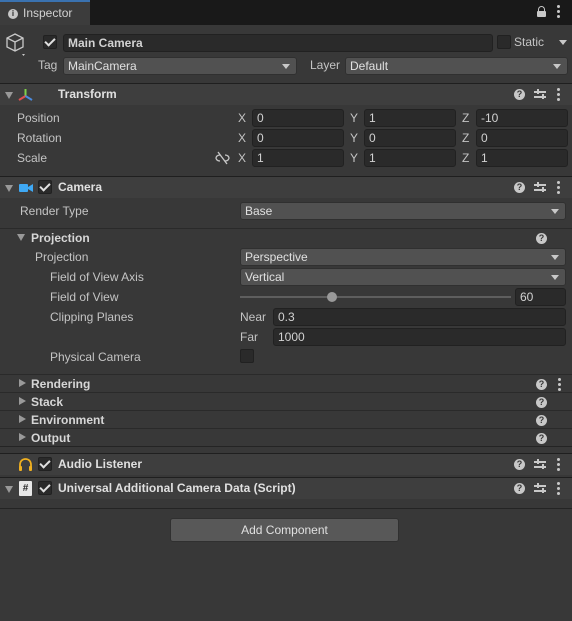  What do you see at coordinates (419, 317) in the screenshot?
I see `near-field: 0.3` at bounding box center [419, 317].